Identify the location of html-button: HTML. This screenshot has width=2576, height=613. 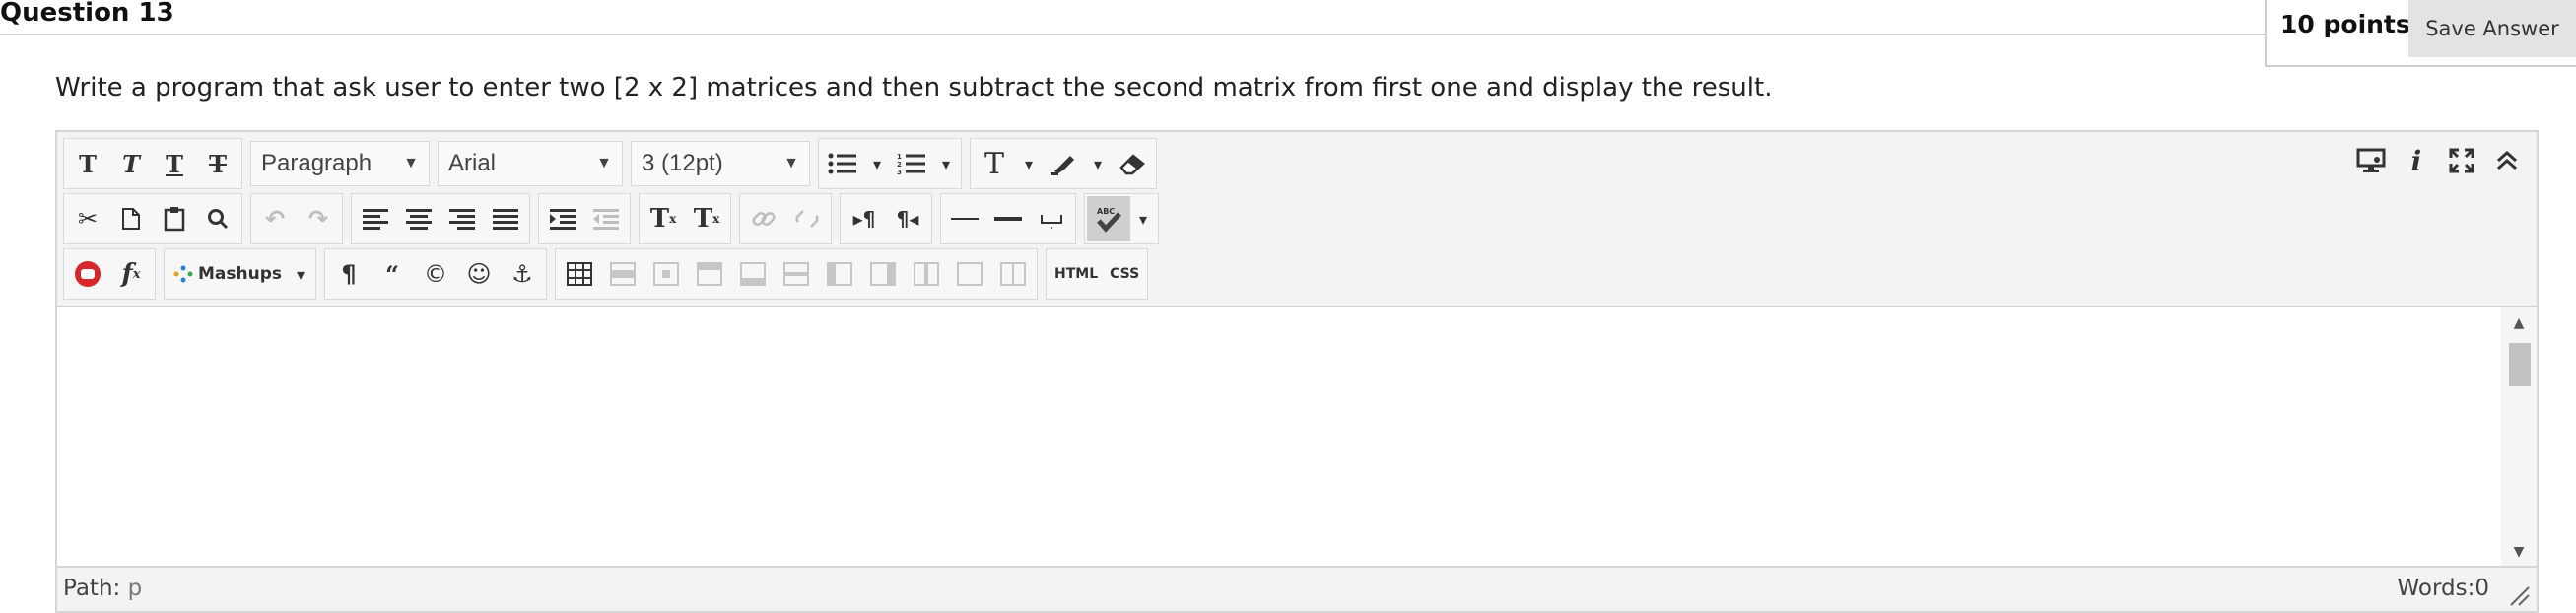
(1077, 274).